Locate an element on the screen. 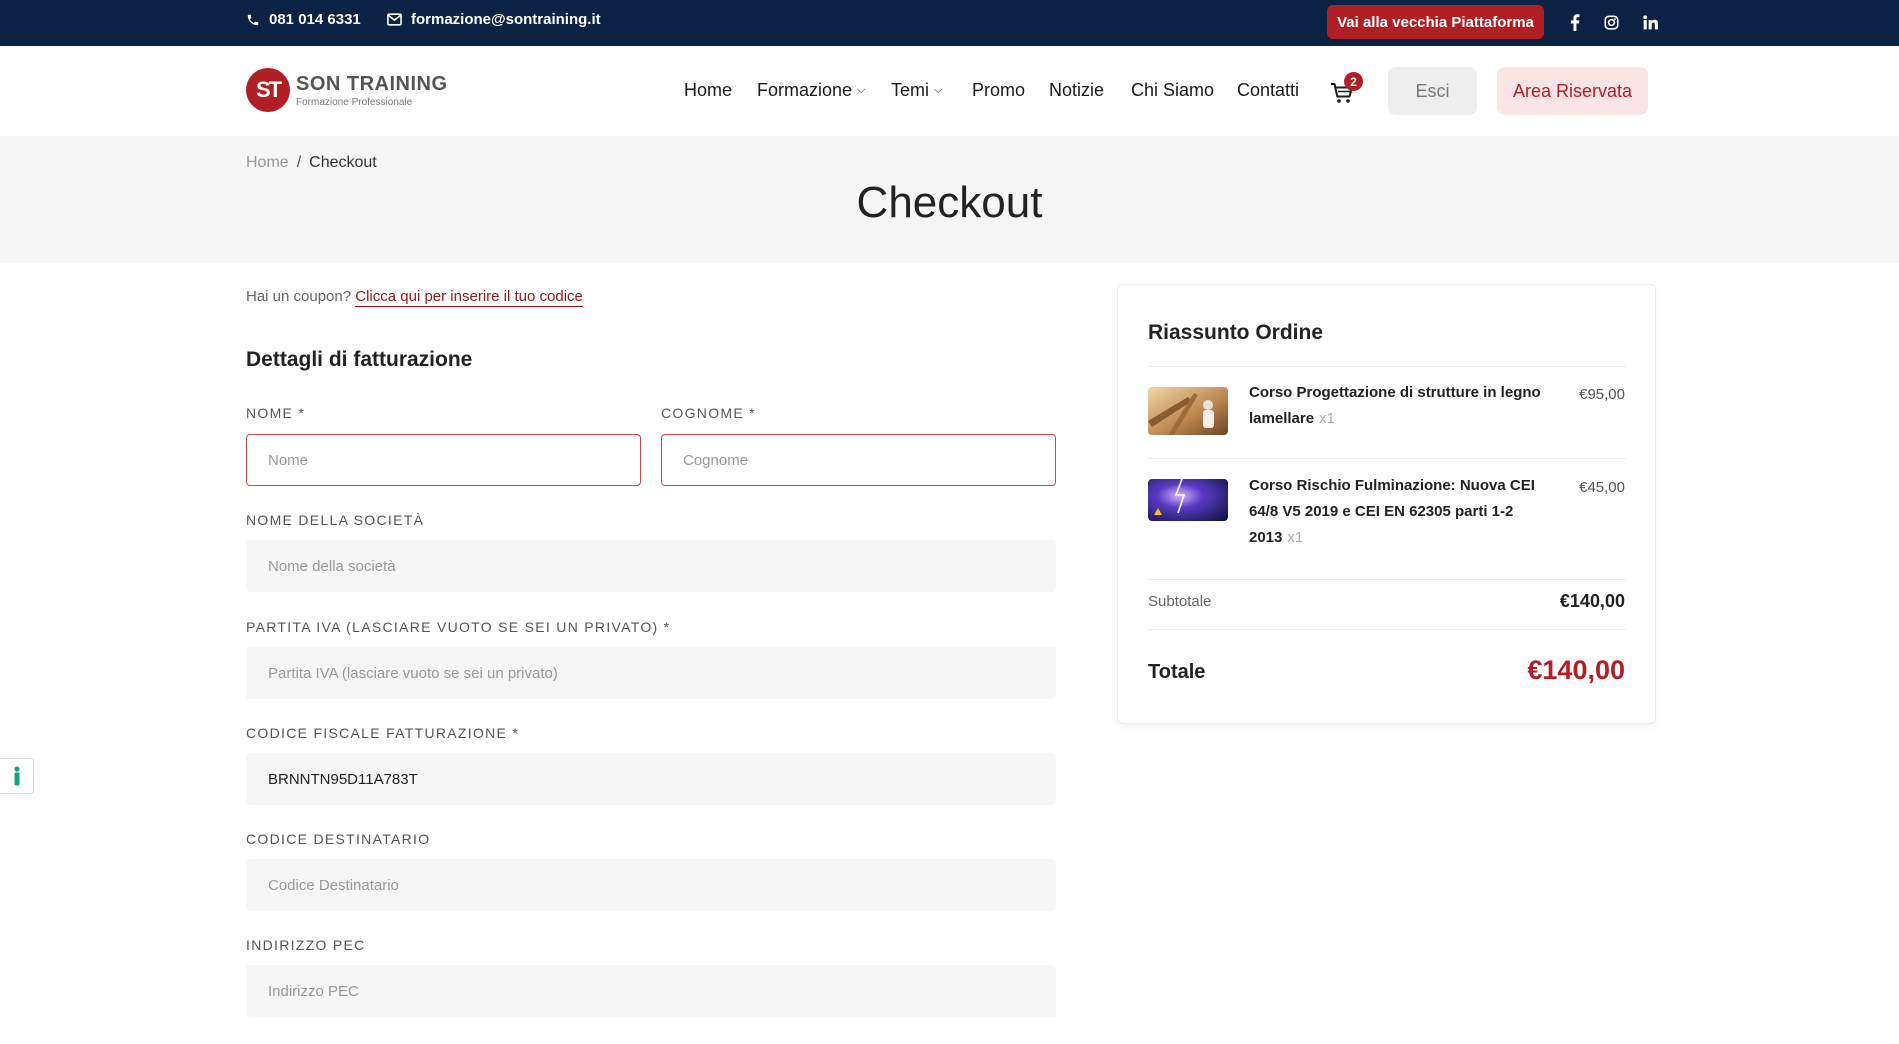 The height and width of the screenshot is (1044, 1899). site-logo: ST SON TRAINING Formazione Professionale is located at coordinates (347, 90).